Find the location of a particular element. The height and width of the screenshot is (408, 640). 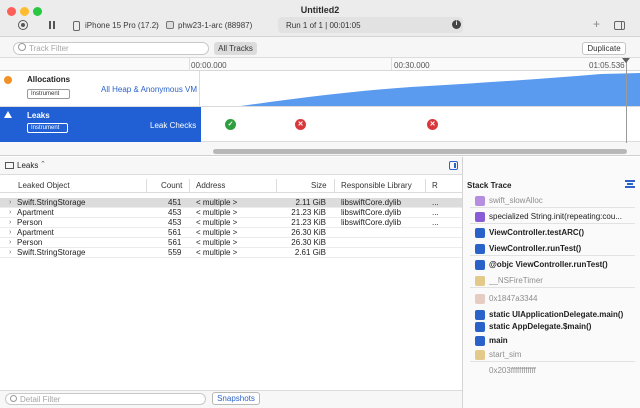

allocations-graph is located at coordinates (420, 90).